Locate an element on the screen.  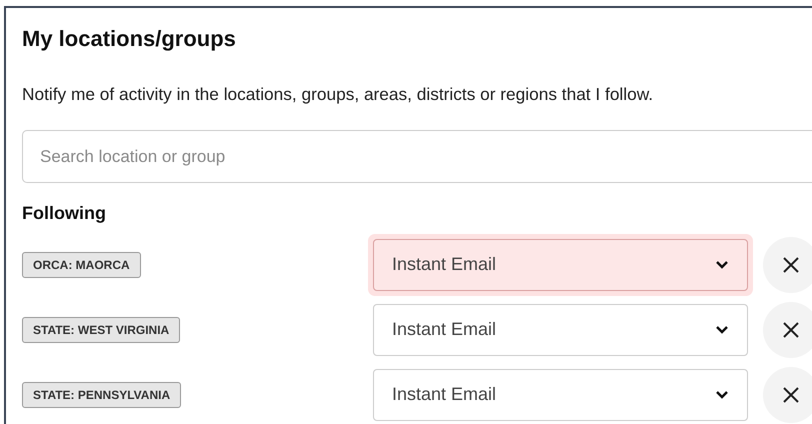
search-field: Search location or group is located at coordinates (417, 156).